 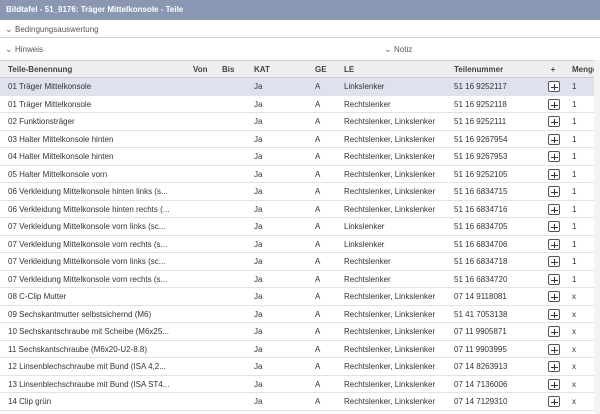 What do you see at coordinates (325, 69) in the screenshot?
I see `column-header-ge: GE` at bounding box center [325, 69].